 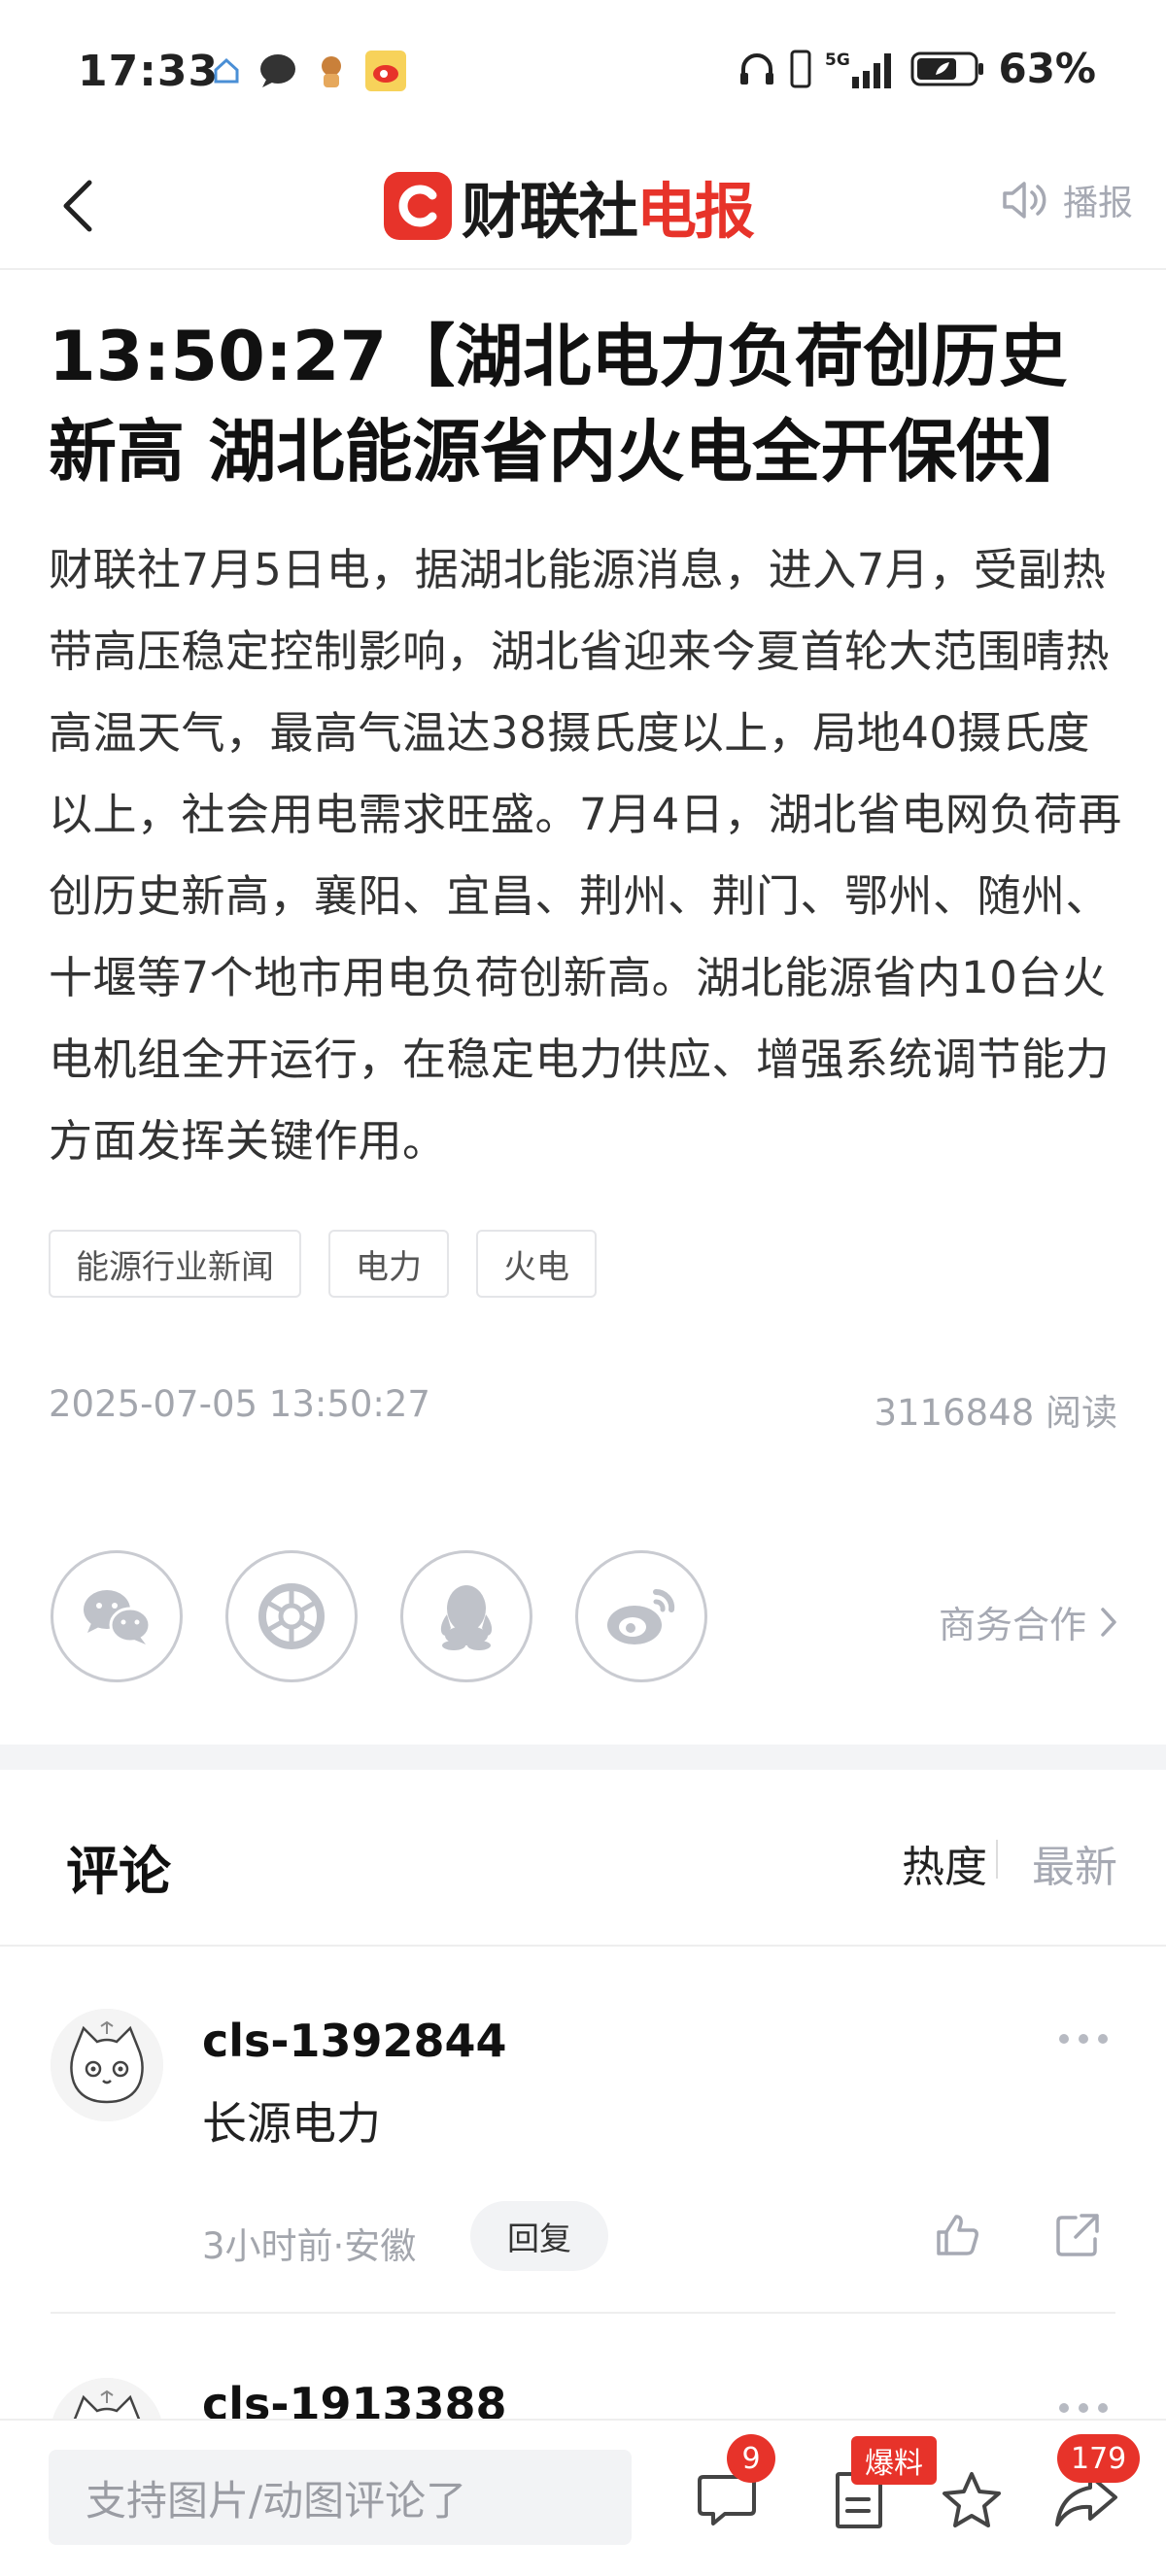 What do you see at coordinates (385, 71) in the screenshot?
I see `weibo-app-icon` at bounding box center [385, 71].